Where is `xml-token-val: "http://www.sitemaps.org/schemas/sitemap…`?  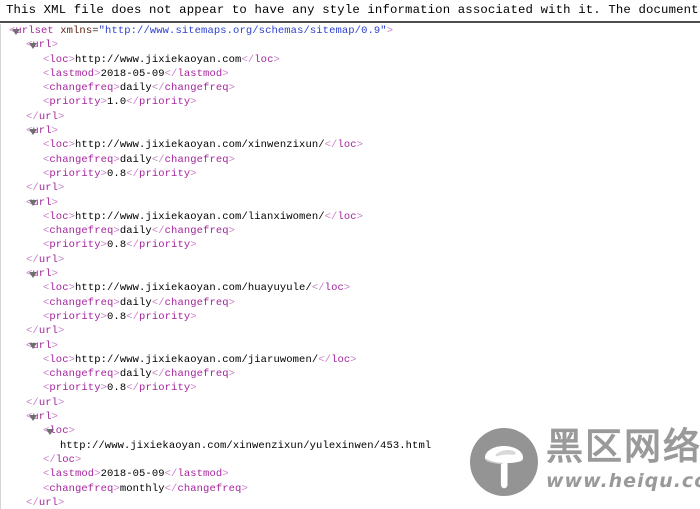 xml-token-val: "http://www.sitemaps.org/schemas/sitemap… is located at coordinates (242, 31).